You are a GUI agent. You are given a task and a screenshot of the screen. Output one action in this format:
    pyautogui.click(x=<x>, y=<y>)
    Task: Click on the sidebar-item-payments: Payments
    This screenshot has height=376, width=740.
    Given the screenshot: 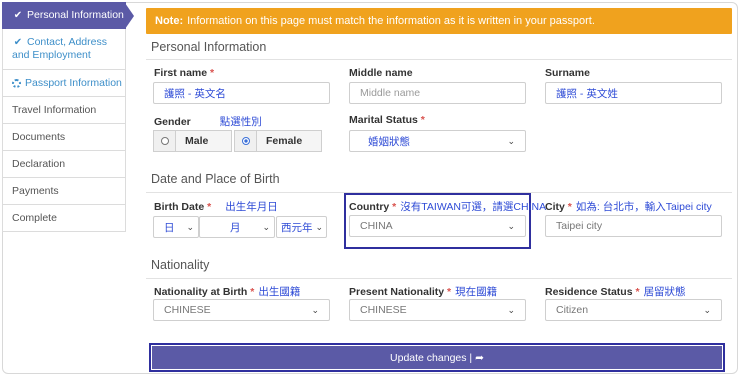 What is the action you would take?
    pyautogui.click(x=64, y=191)
    